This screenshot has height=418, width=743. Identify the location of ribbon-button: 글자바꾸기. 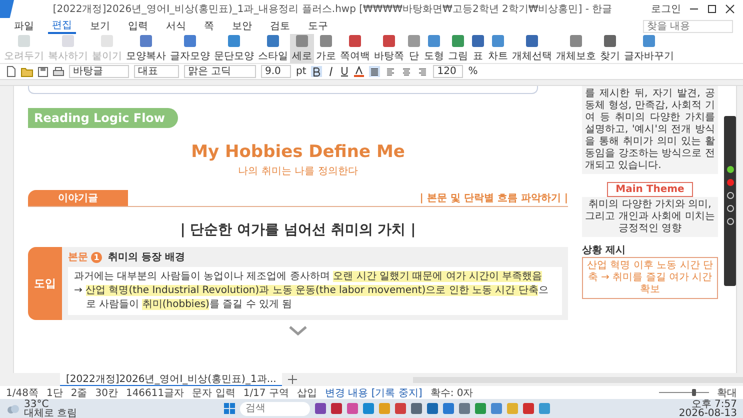
(649, 48).